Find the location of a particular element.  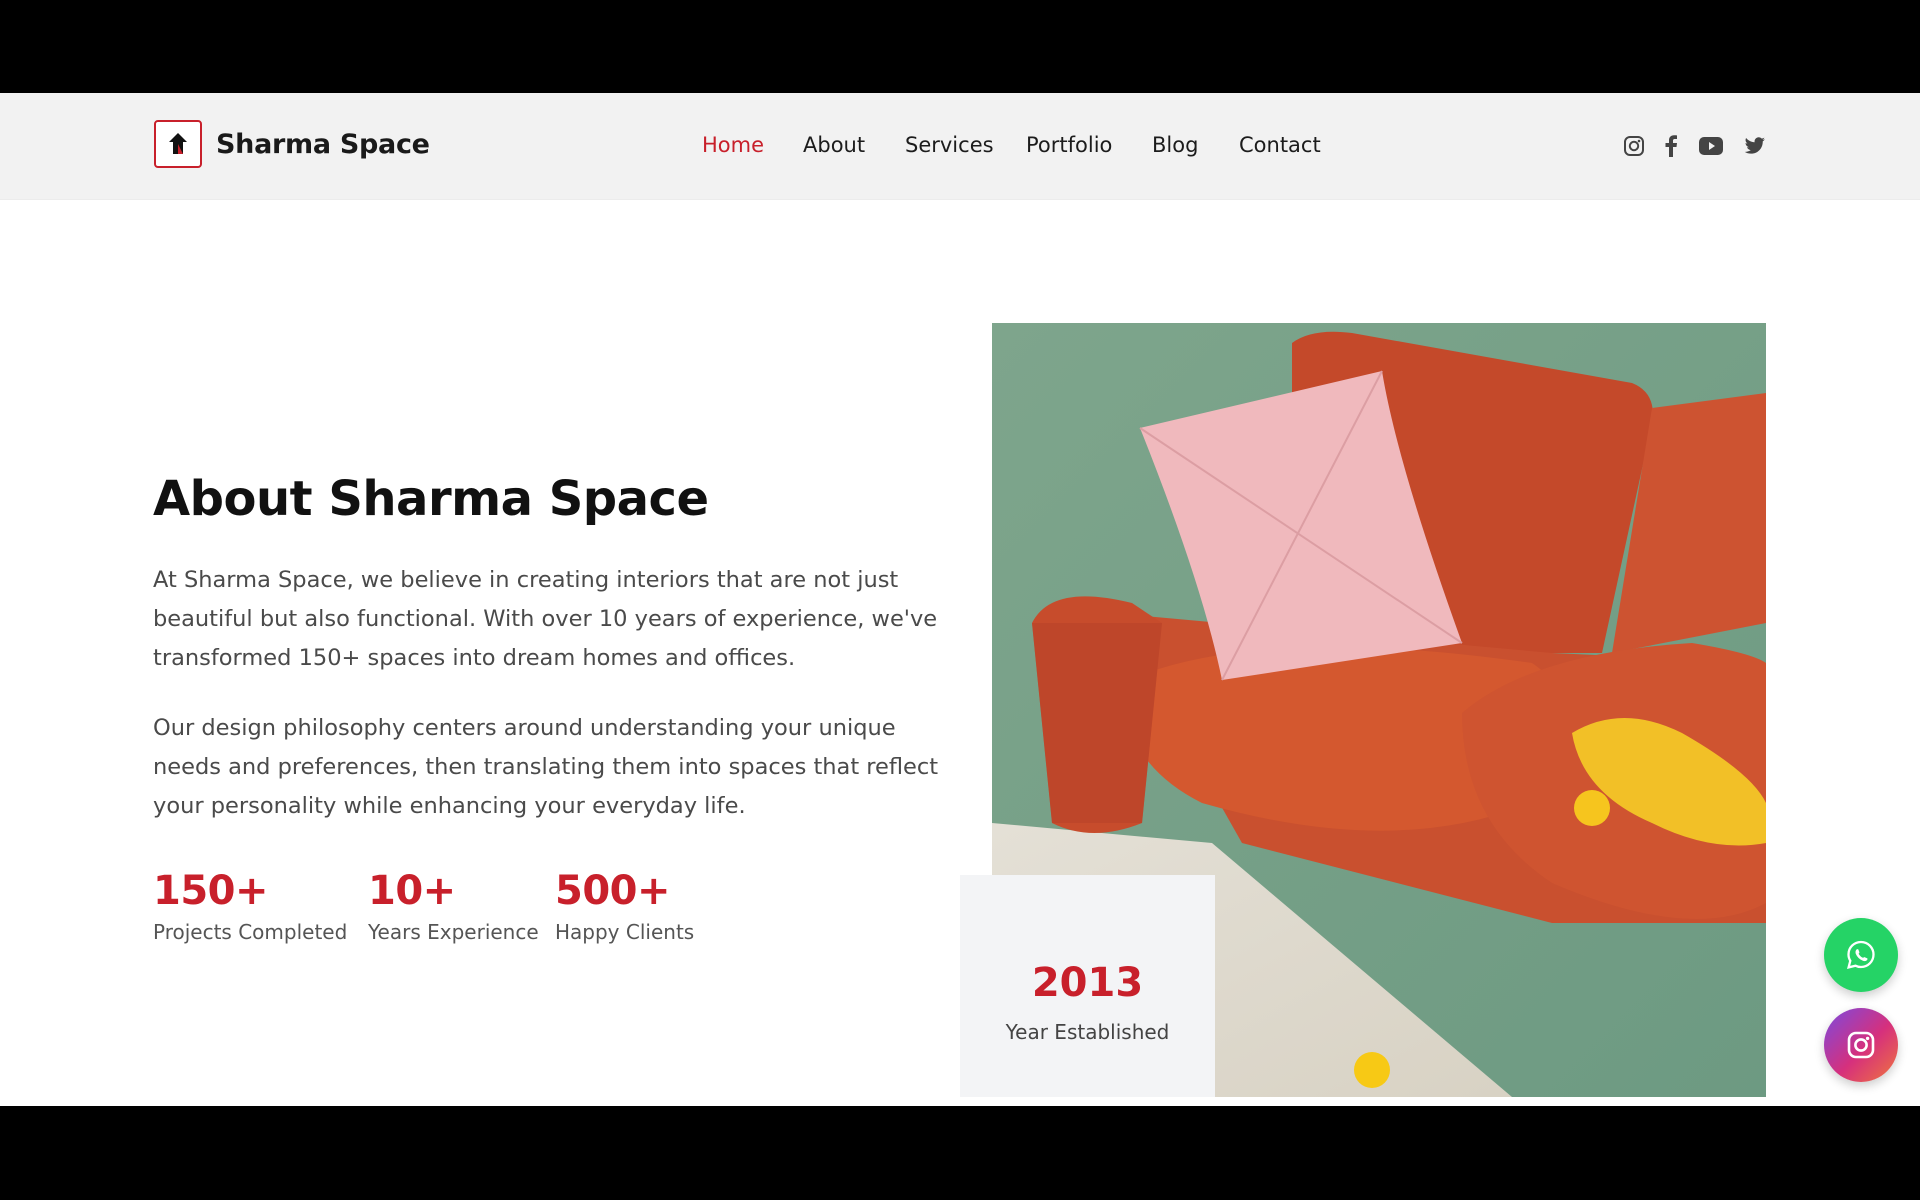

stat-value: 500+ is located at coordinates (613, 891).